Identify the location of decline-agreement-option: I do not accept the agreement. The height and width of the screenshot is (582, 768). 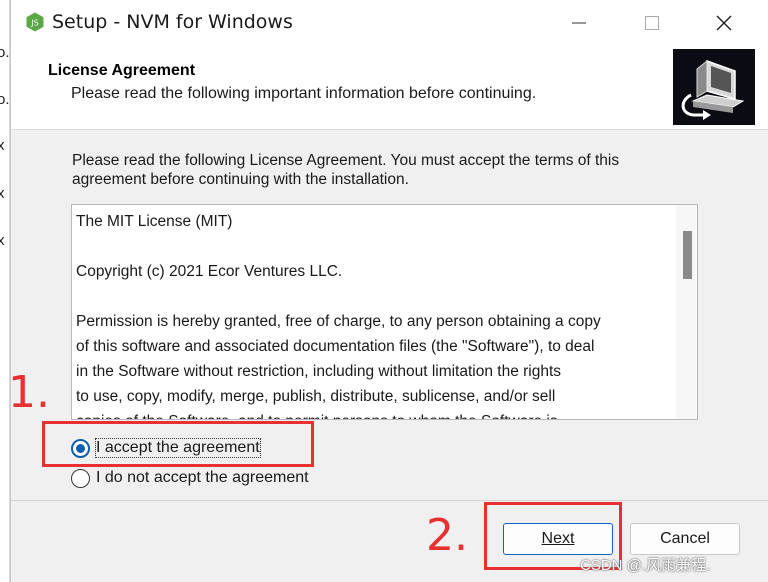
(190, 478).